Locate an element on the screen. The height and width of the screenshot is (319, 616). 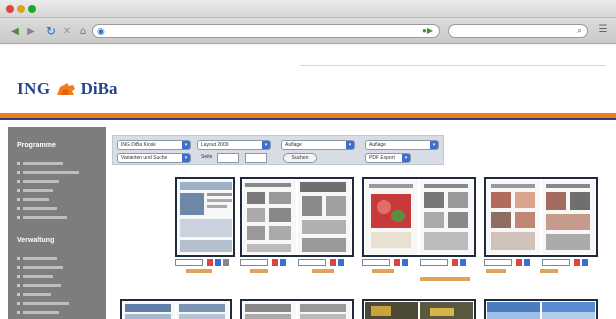
zoom-window-button is located at coordinates (32, 9).